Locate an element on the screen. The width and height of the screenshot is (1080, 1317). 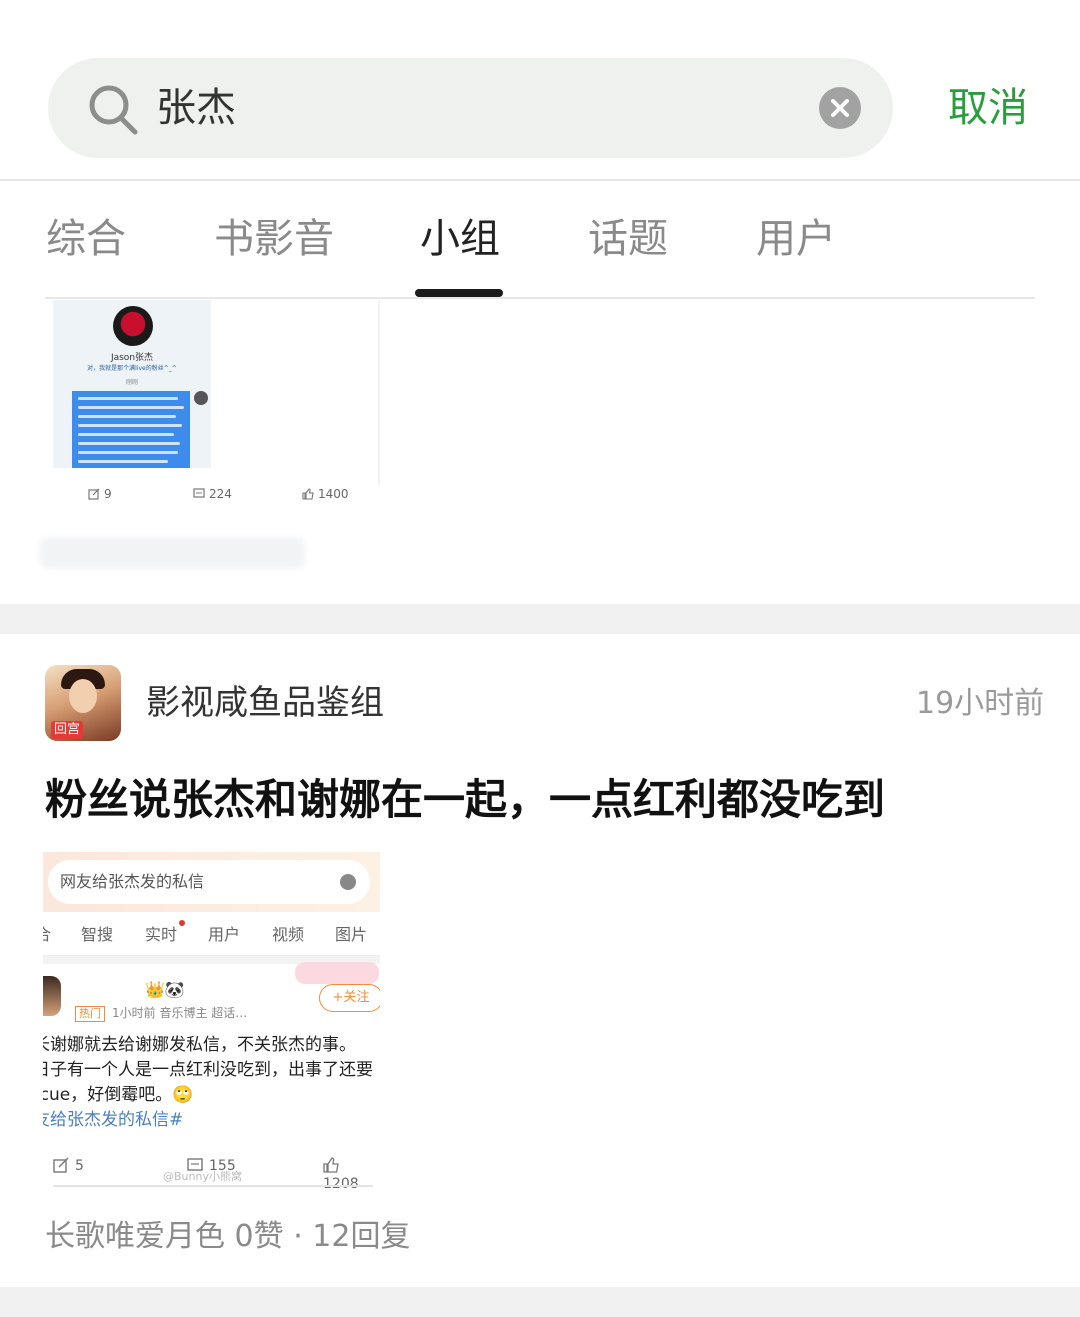
search-input: 张杰 is located at coordinates (196, 108).